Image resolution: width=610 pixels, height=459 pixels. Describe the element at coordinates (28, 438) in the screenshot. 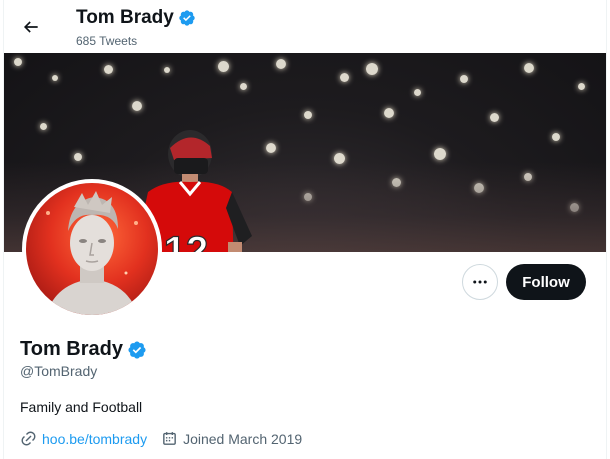

I see `link-icon` at that location.